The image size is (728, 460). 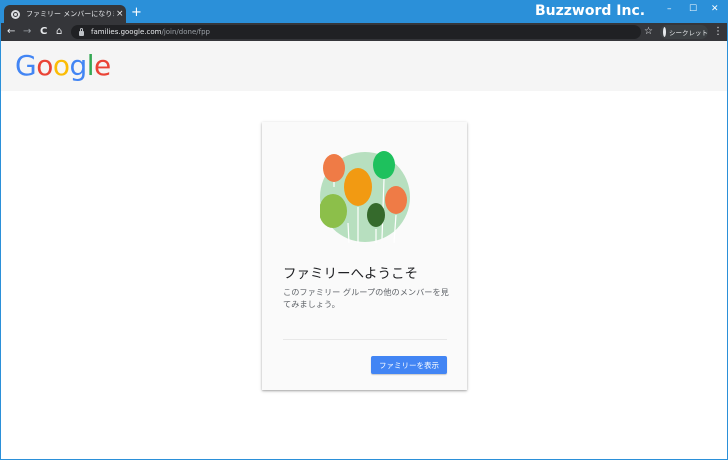 I want to click on forward-button: →, so click(x=27, y=32).